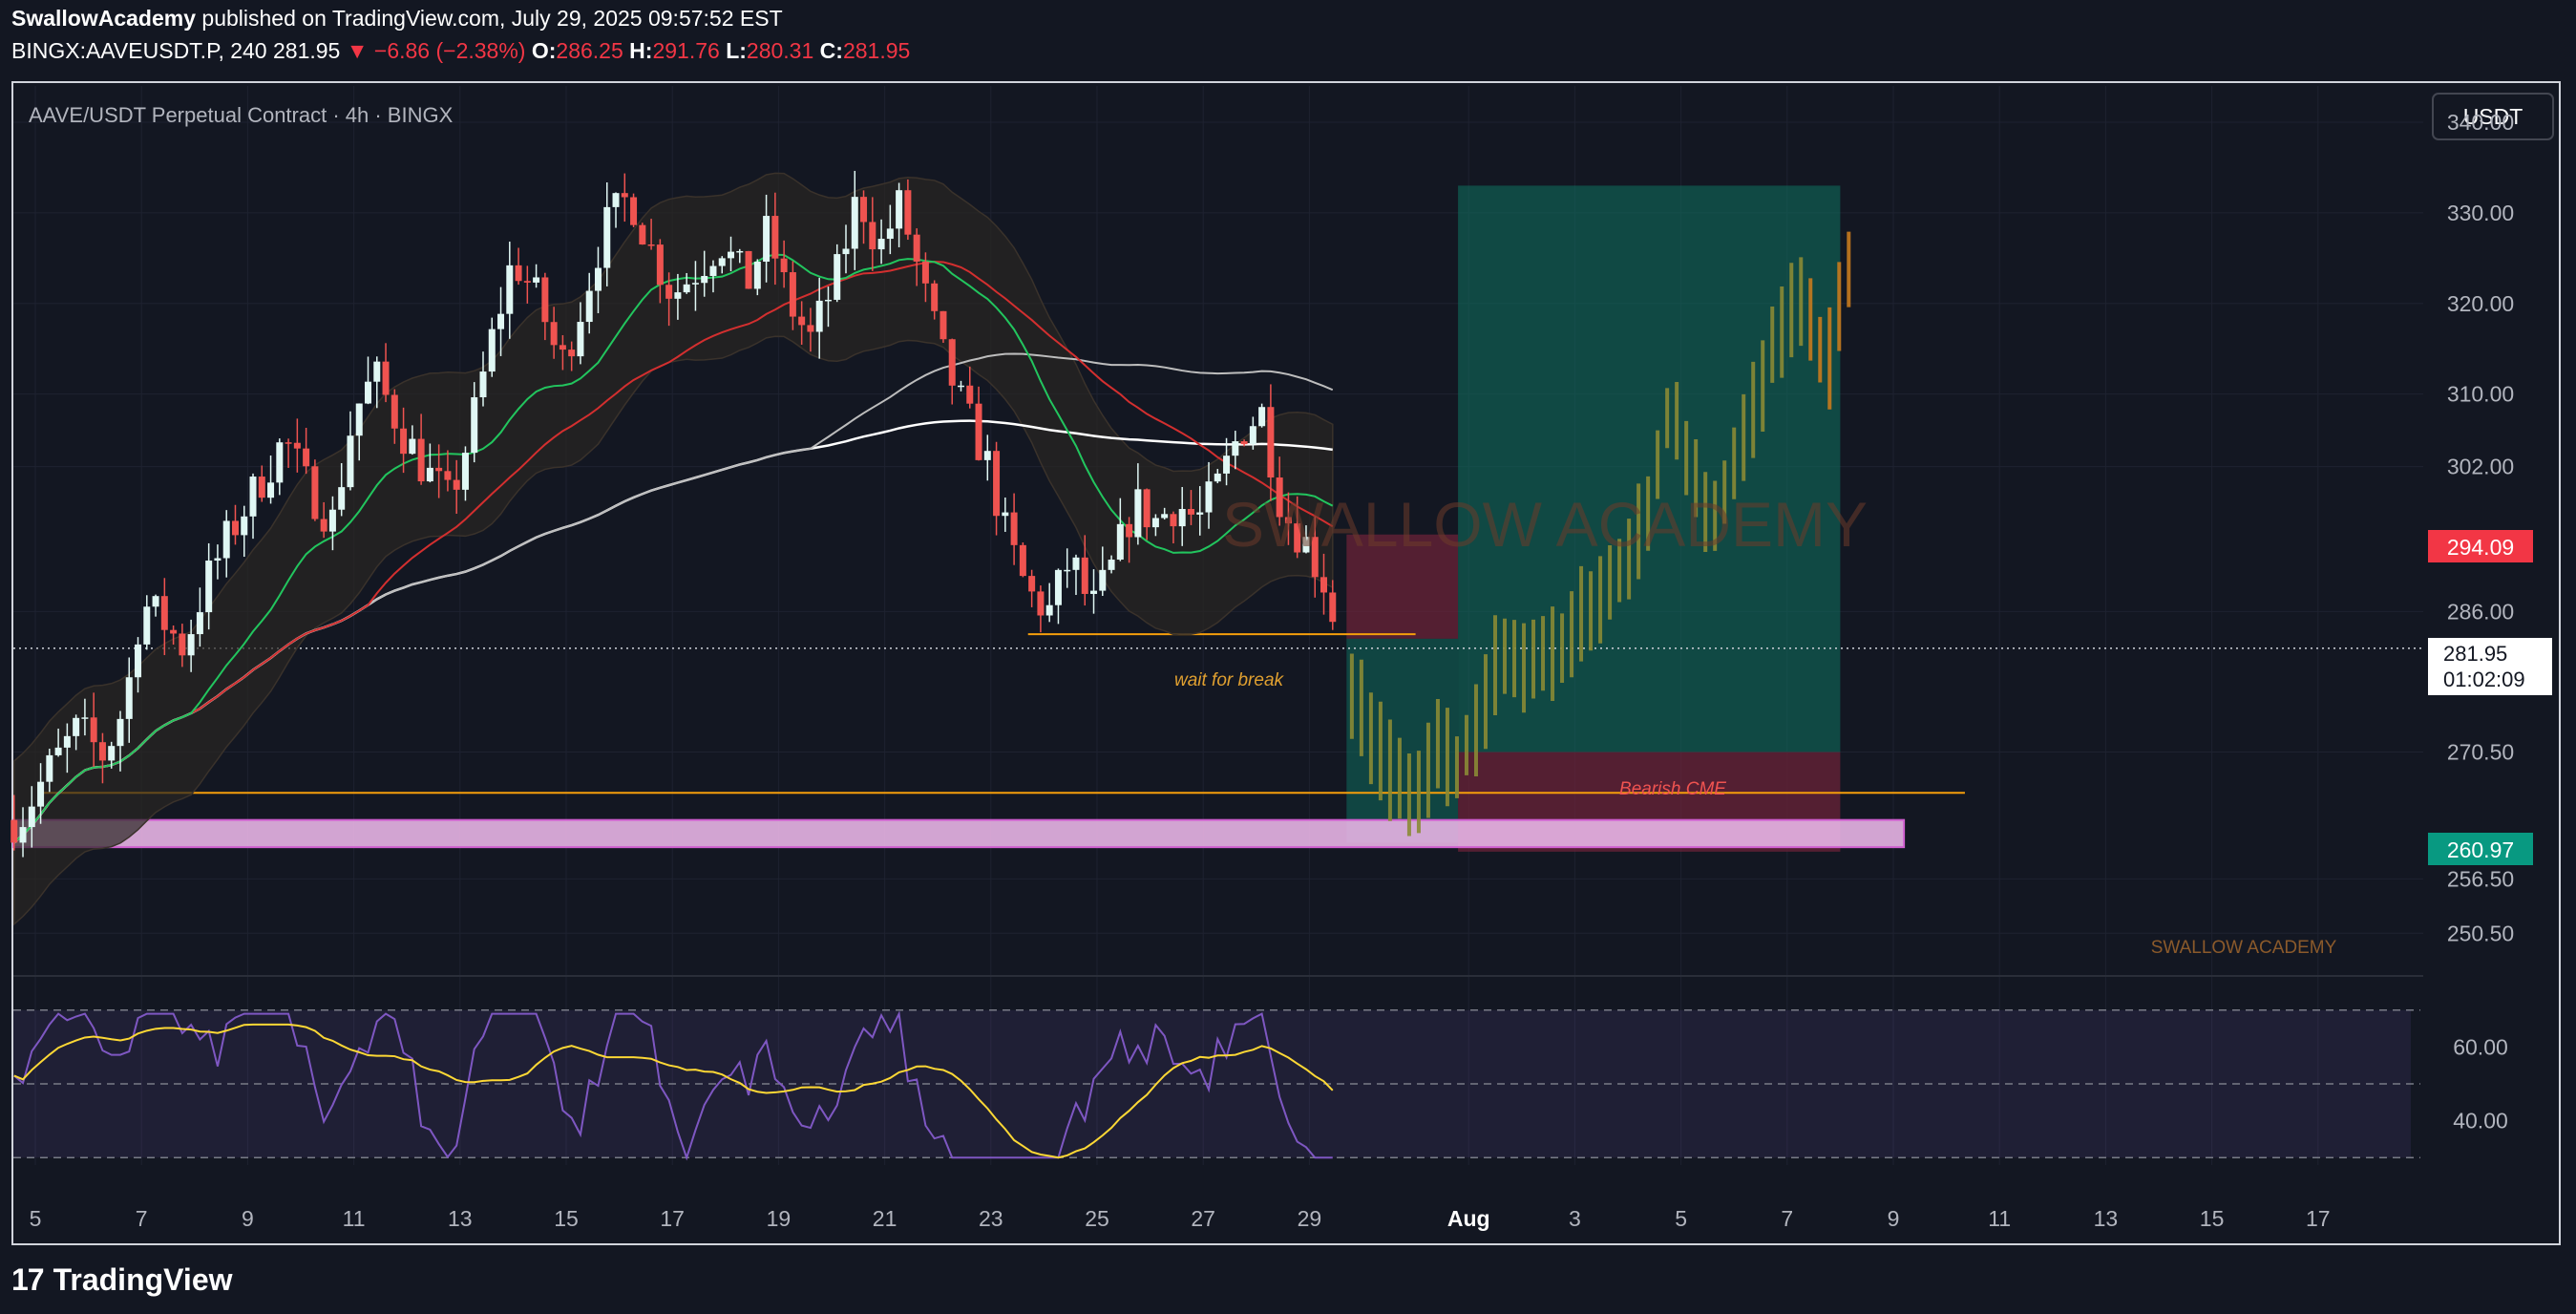  Describe the element at coordinates (885, 1218) in the screenshot. I see `time-tick-label: 21` at that location.